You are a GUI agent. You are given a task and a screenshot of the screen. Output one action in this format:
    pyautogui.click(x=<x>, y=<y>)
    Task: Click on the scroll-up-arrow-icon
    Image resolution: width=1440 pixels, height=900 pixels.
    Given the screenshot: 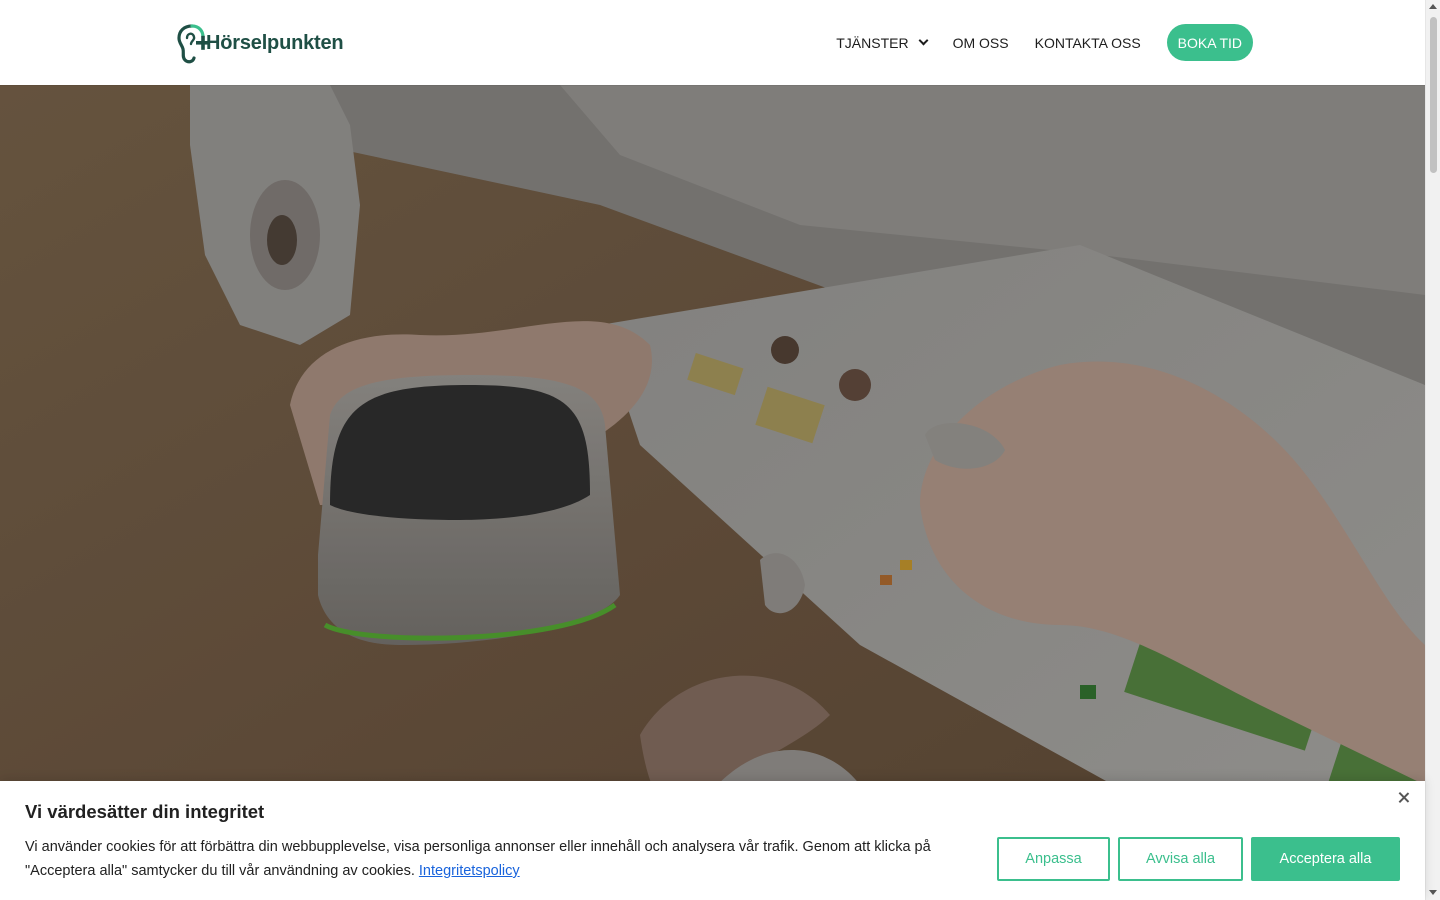 What is the action you would take?
    pyautogui.click(x=1433, y=6)
    